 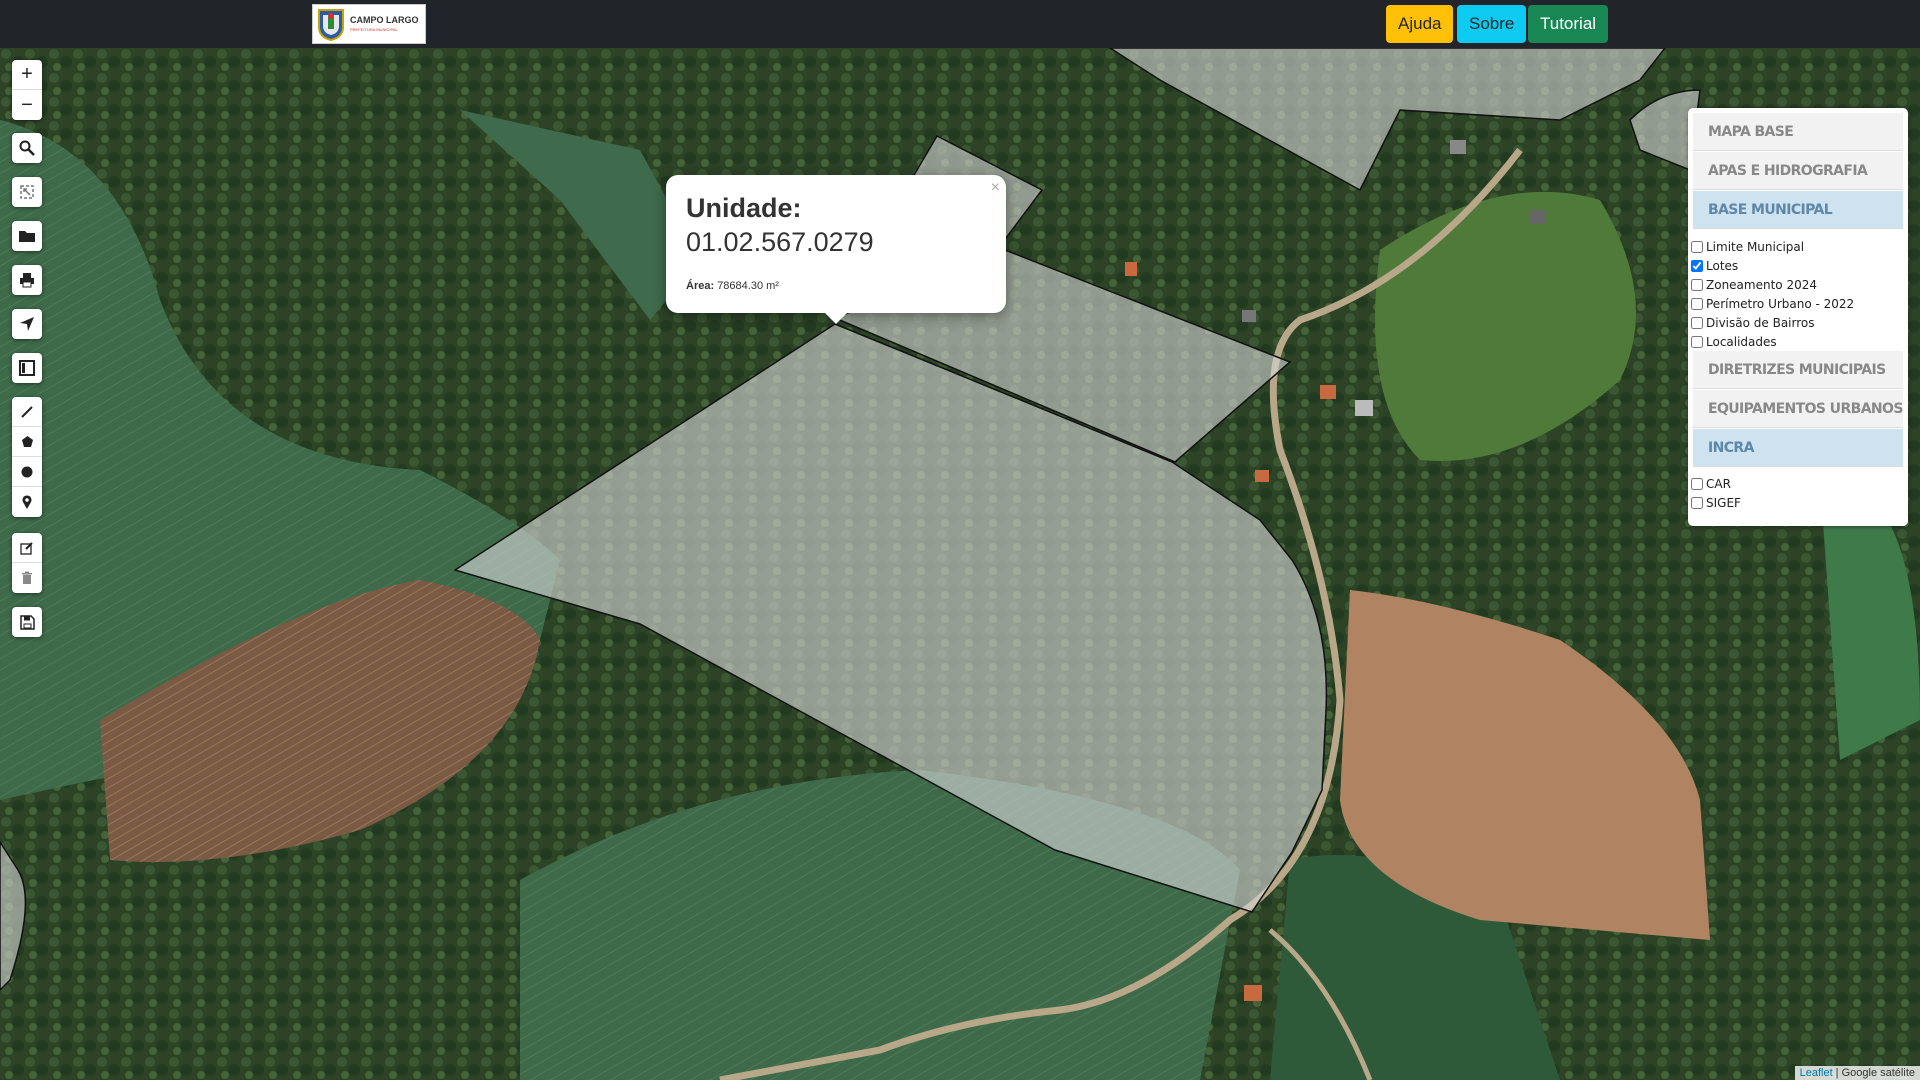 I want to click on edit-toolbar, so click(x=27, y=563).